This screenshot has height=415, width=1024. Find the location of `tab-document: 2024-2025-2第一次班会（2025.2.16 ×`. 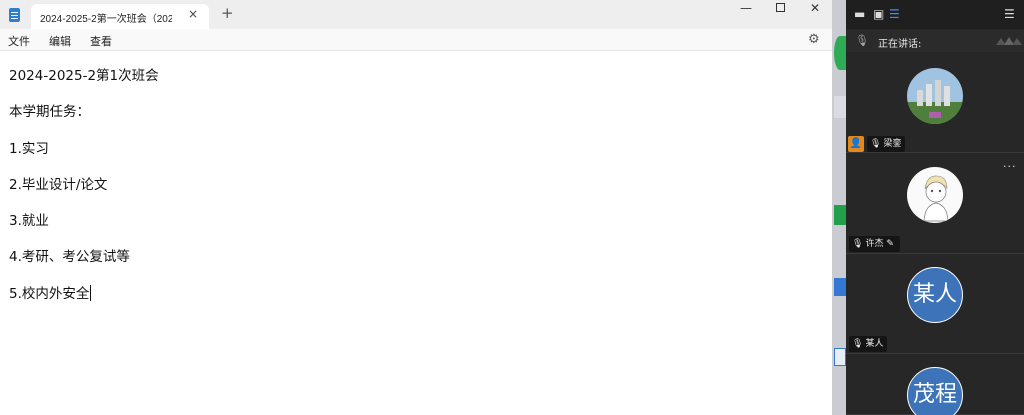

tab-document: 2024-2025-2第一次班会（2025.2.16 × is located at coordinates (120, 16).